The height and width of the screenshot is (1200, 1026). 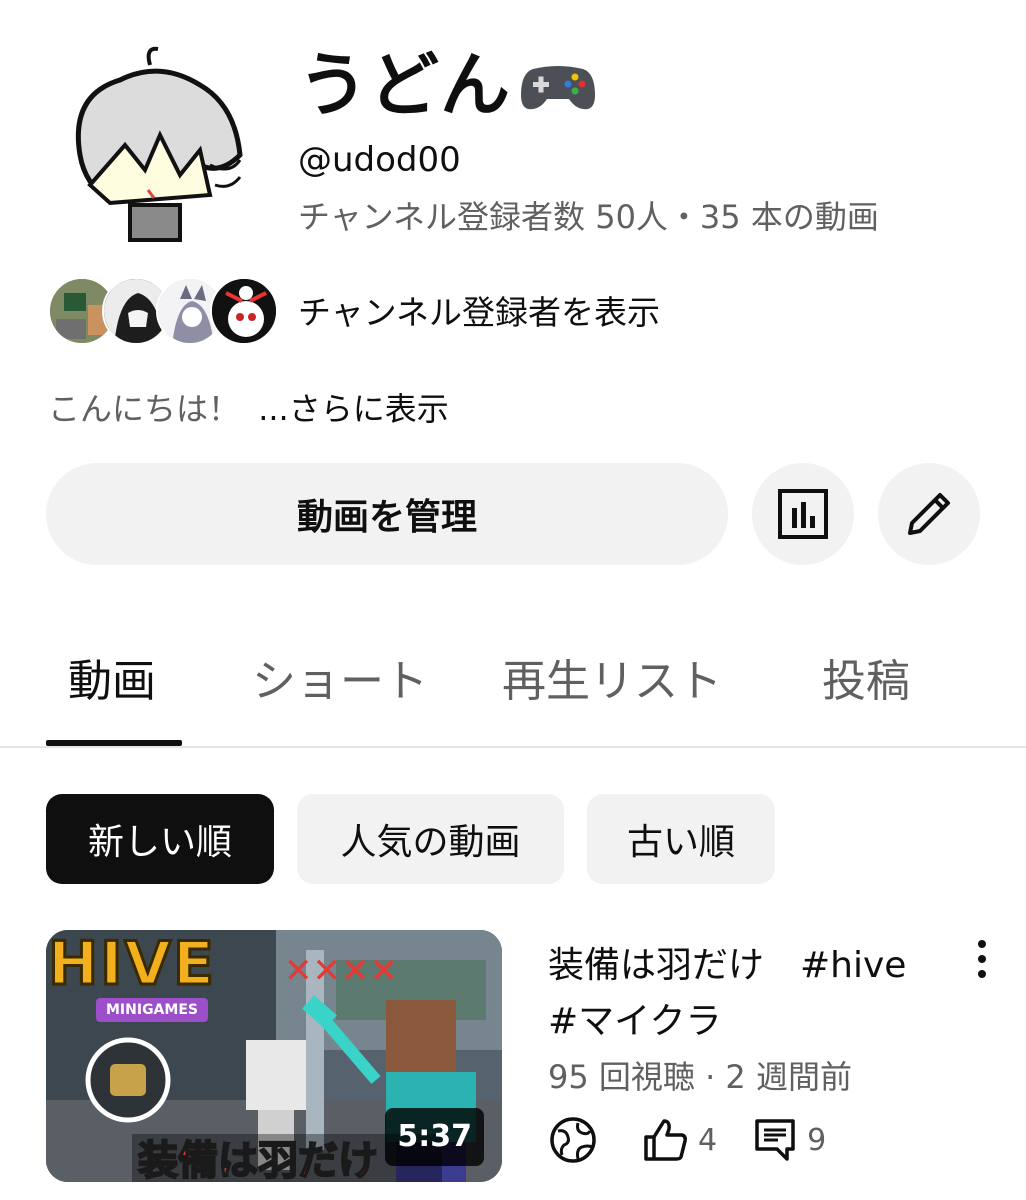 What do you see at coordinates (479, 313) in the screenshot?
I see `view-subscribers-link: チャンネル登録者を表示` at bounding box center [479, 313].